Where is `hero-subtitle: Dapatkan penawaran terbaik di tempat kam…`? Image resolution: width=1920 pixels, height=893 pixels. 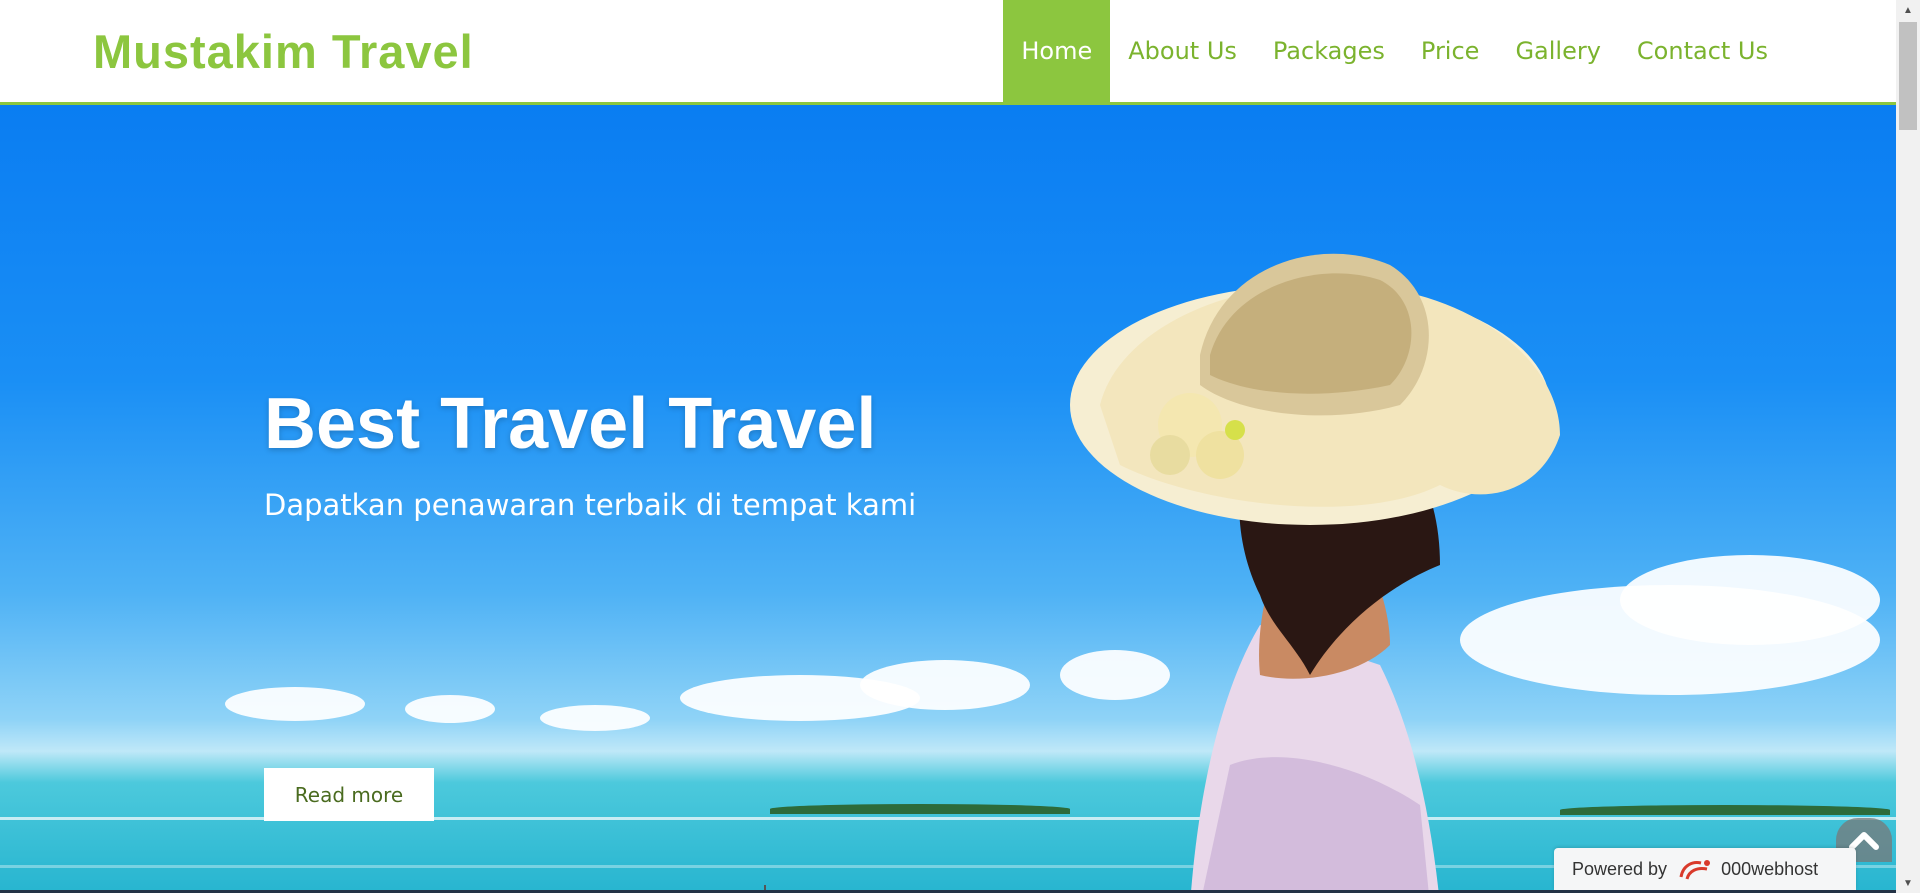 hero-subtitle: Dapatkan penawaran terbaik di tempat kam… is located at coordinates (590, 505).